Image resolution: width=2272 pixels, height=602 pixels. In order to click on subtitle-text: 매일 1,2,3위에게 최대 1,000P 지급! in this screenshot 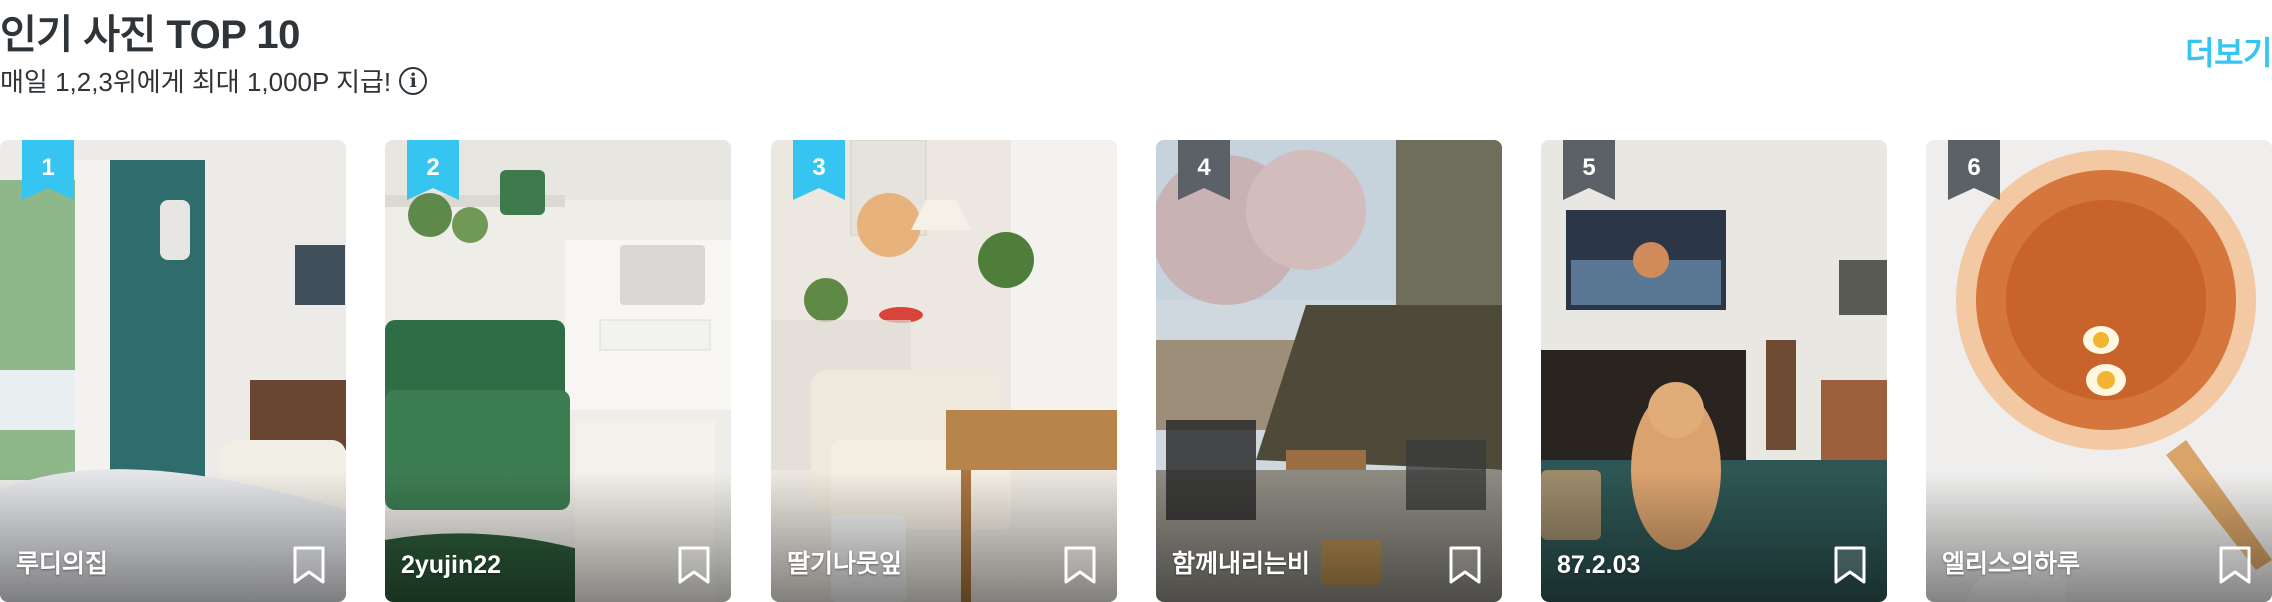, I will do `click(196, 82)`.